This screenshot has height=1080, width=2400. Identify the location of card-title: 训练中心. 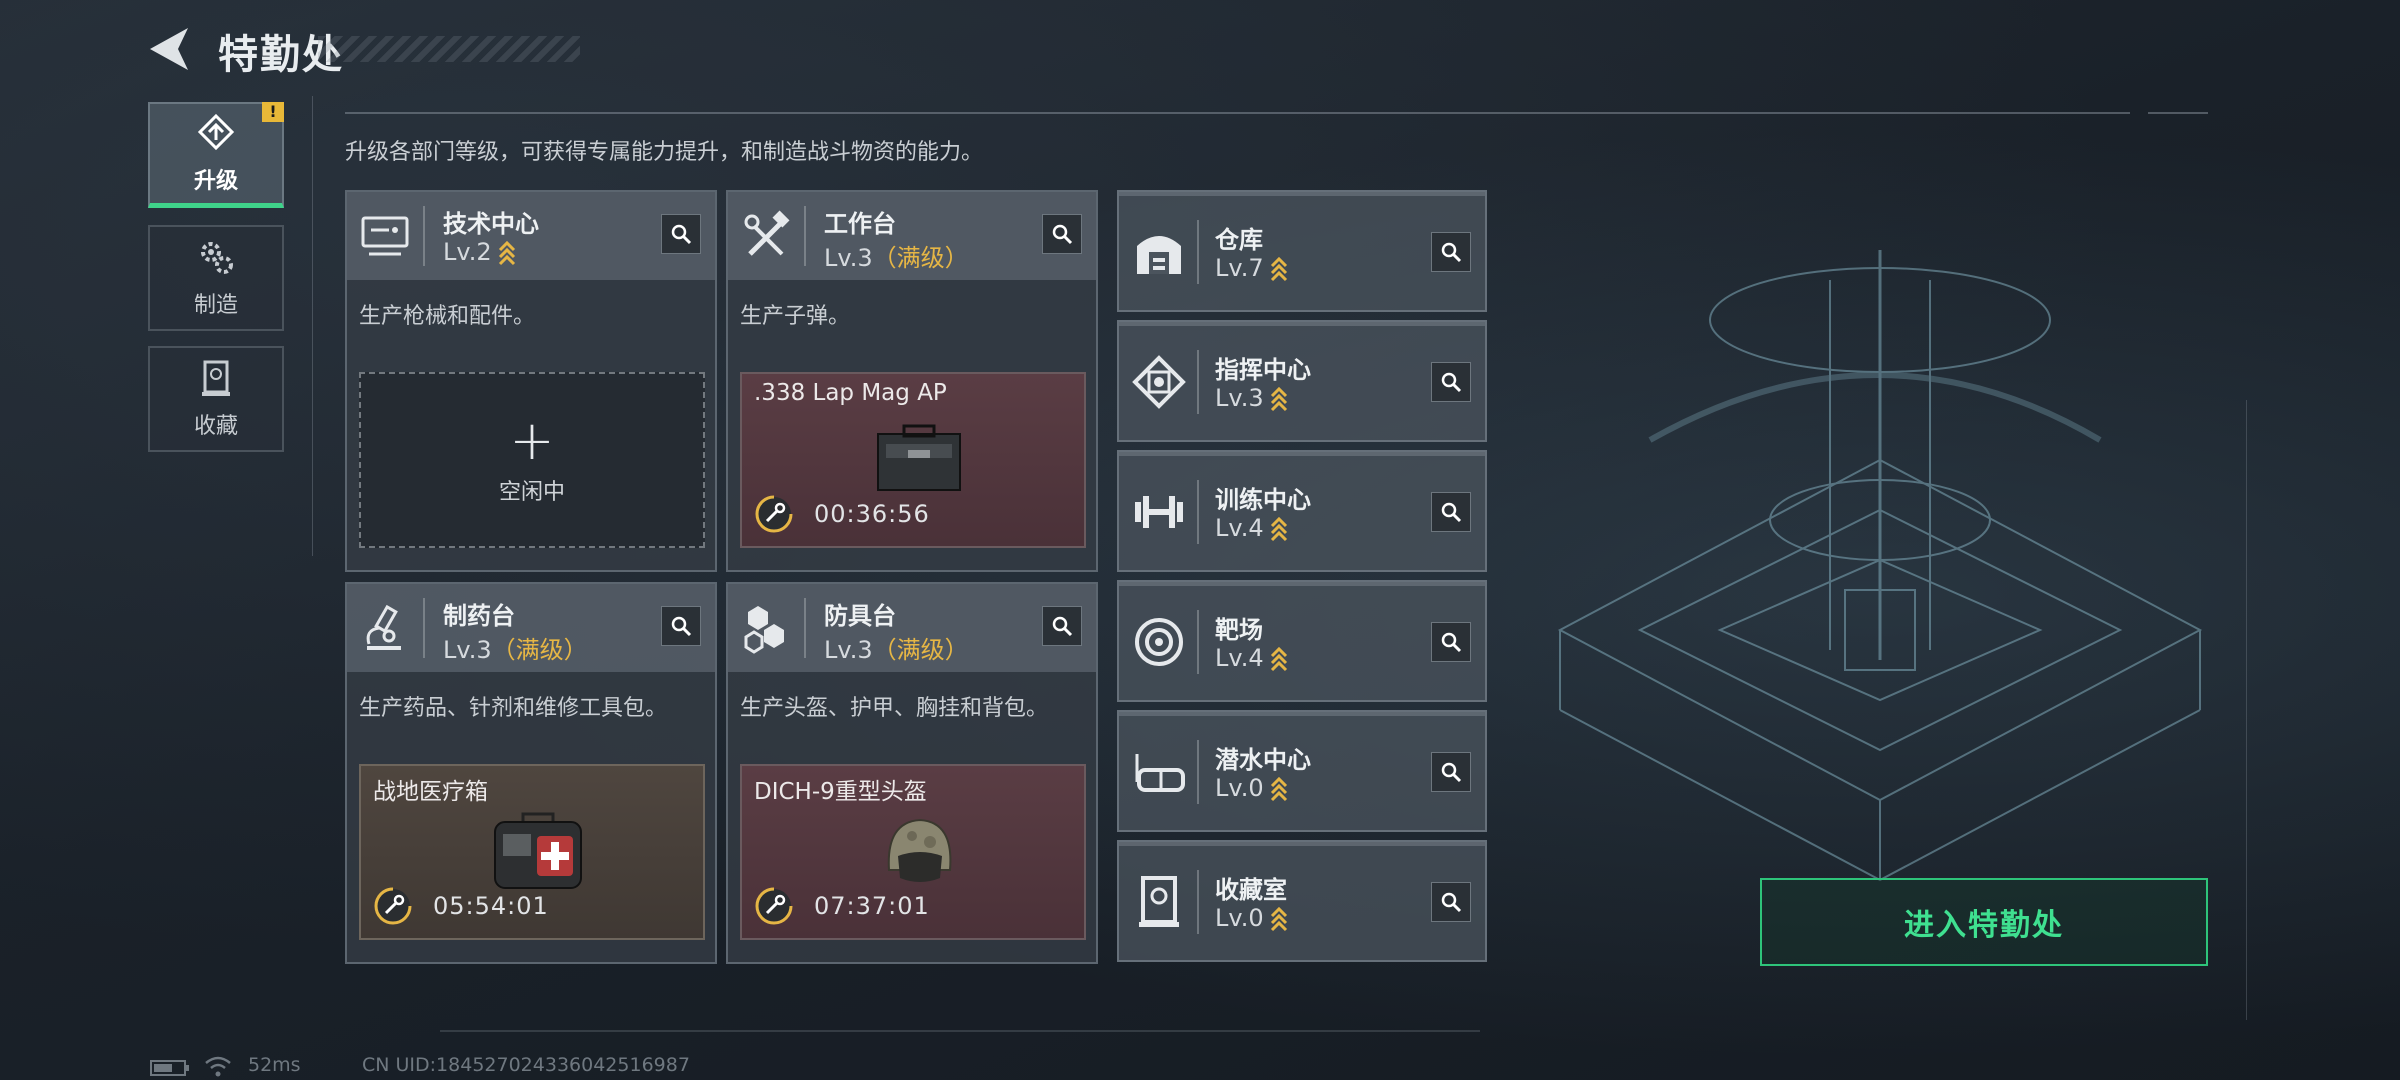
(1263, 500).